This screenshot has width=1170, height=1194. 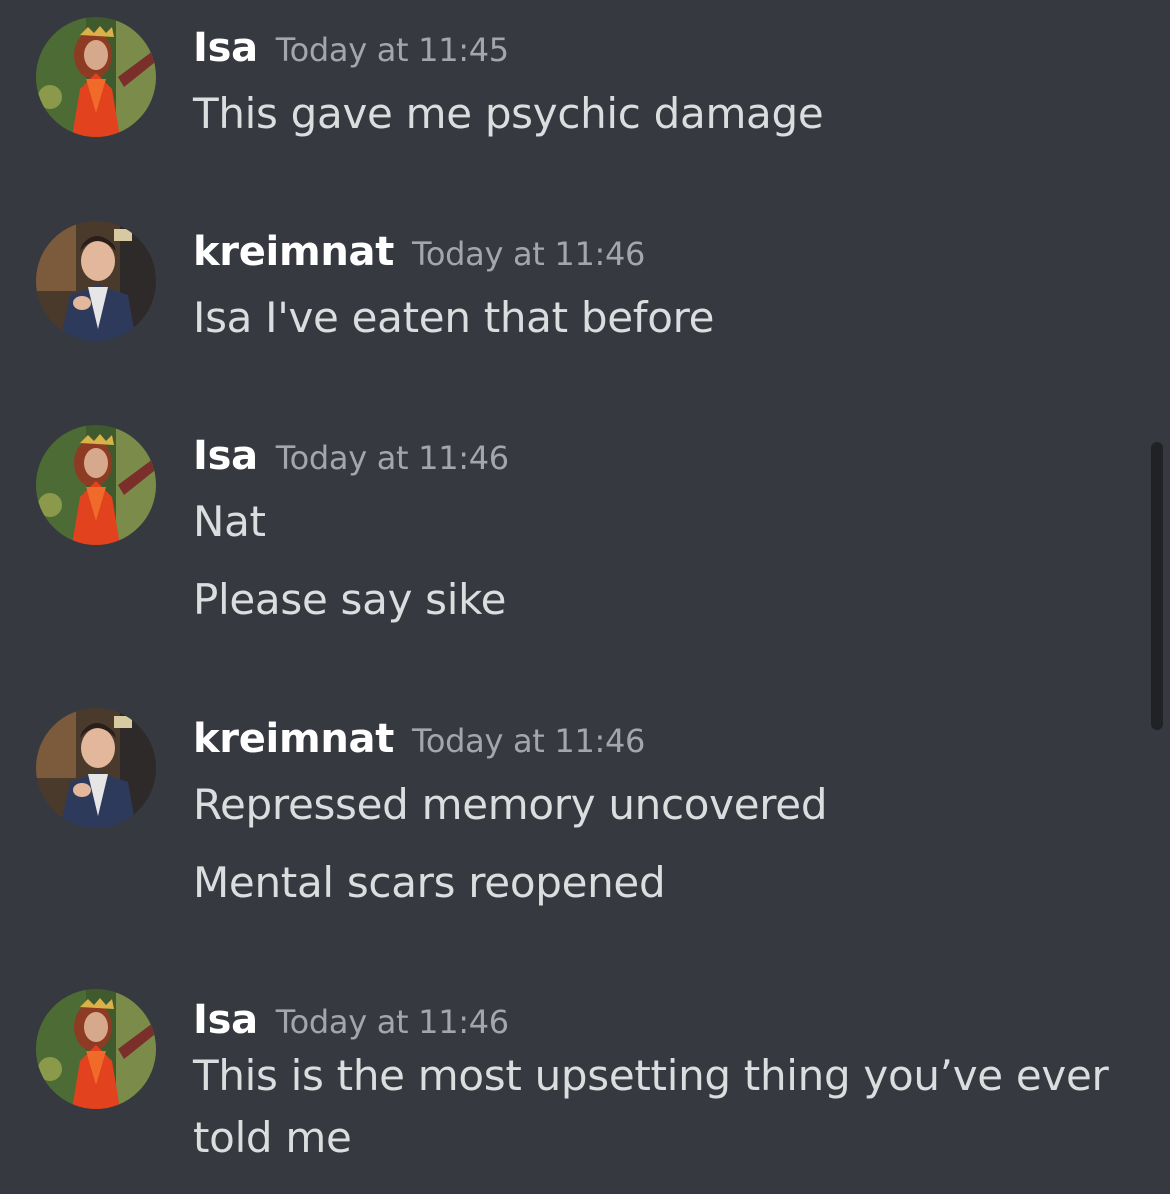 I want to click on message-text: Mental scars reopened, so click(x=429, y=882).